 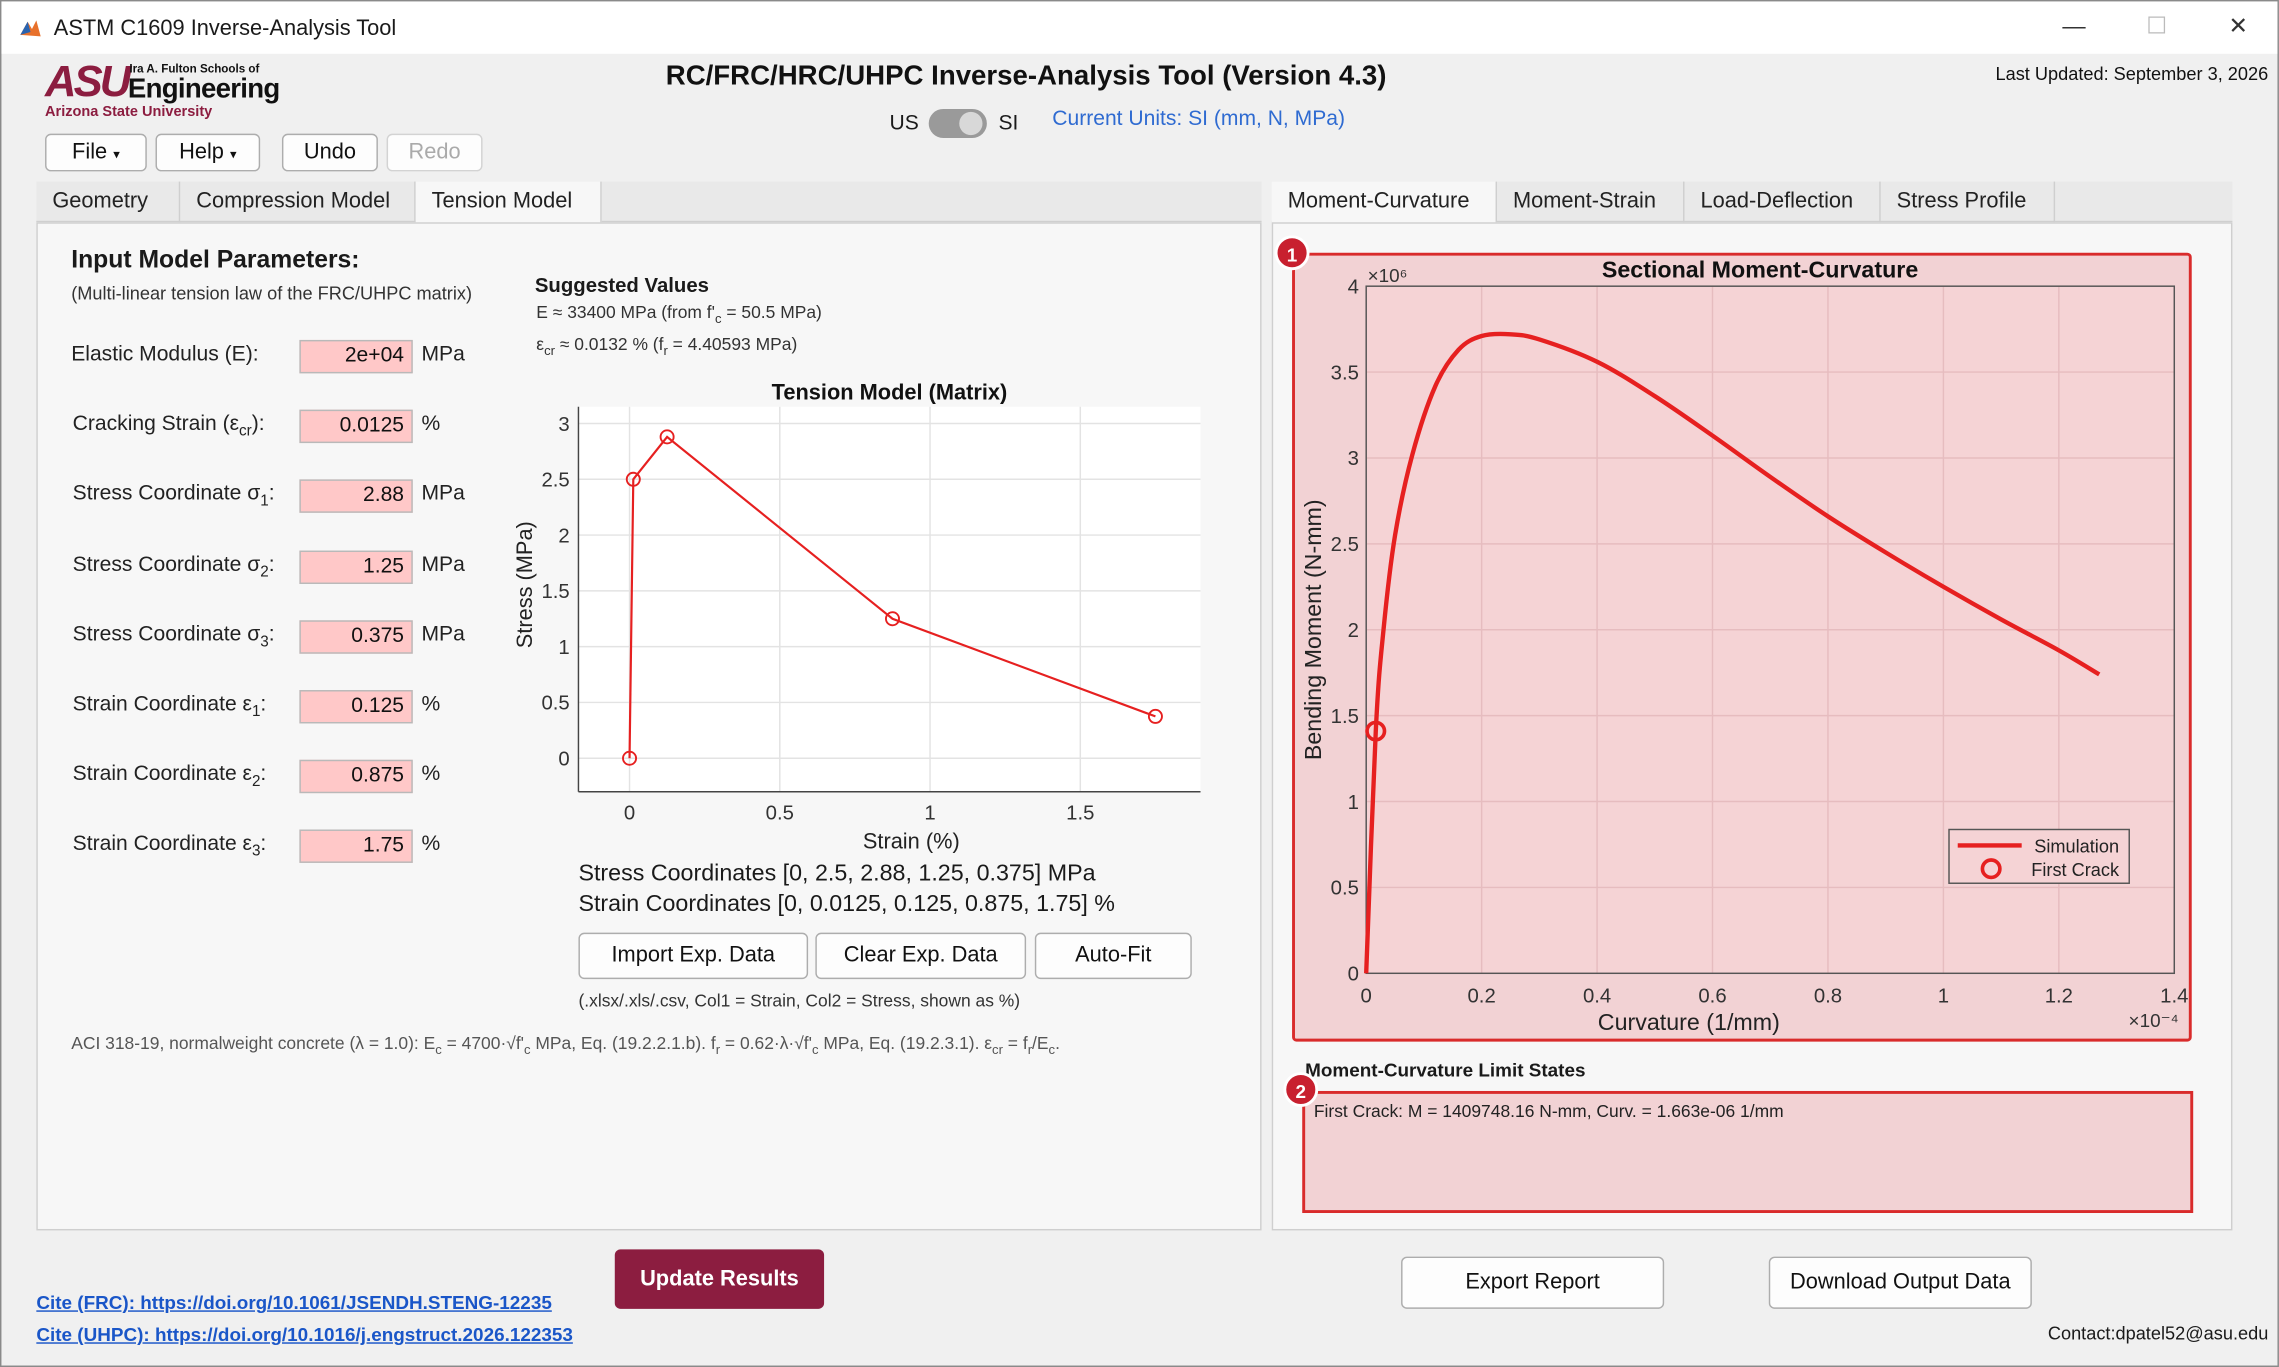 I want to click on unit-si-label: SI, so click(x=1008, y=123).